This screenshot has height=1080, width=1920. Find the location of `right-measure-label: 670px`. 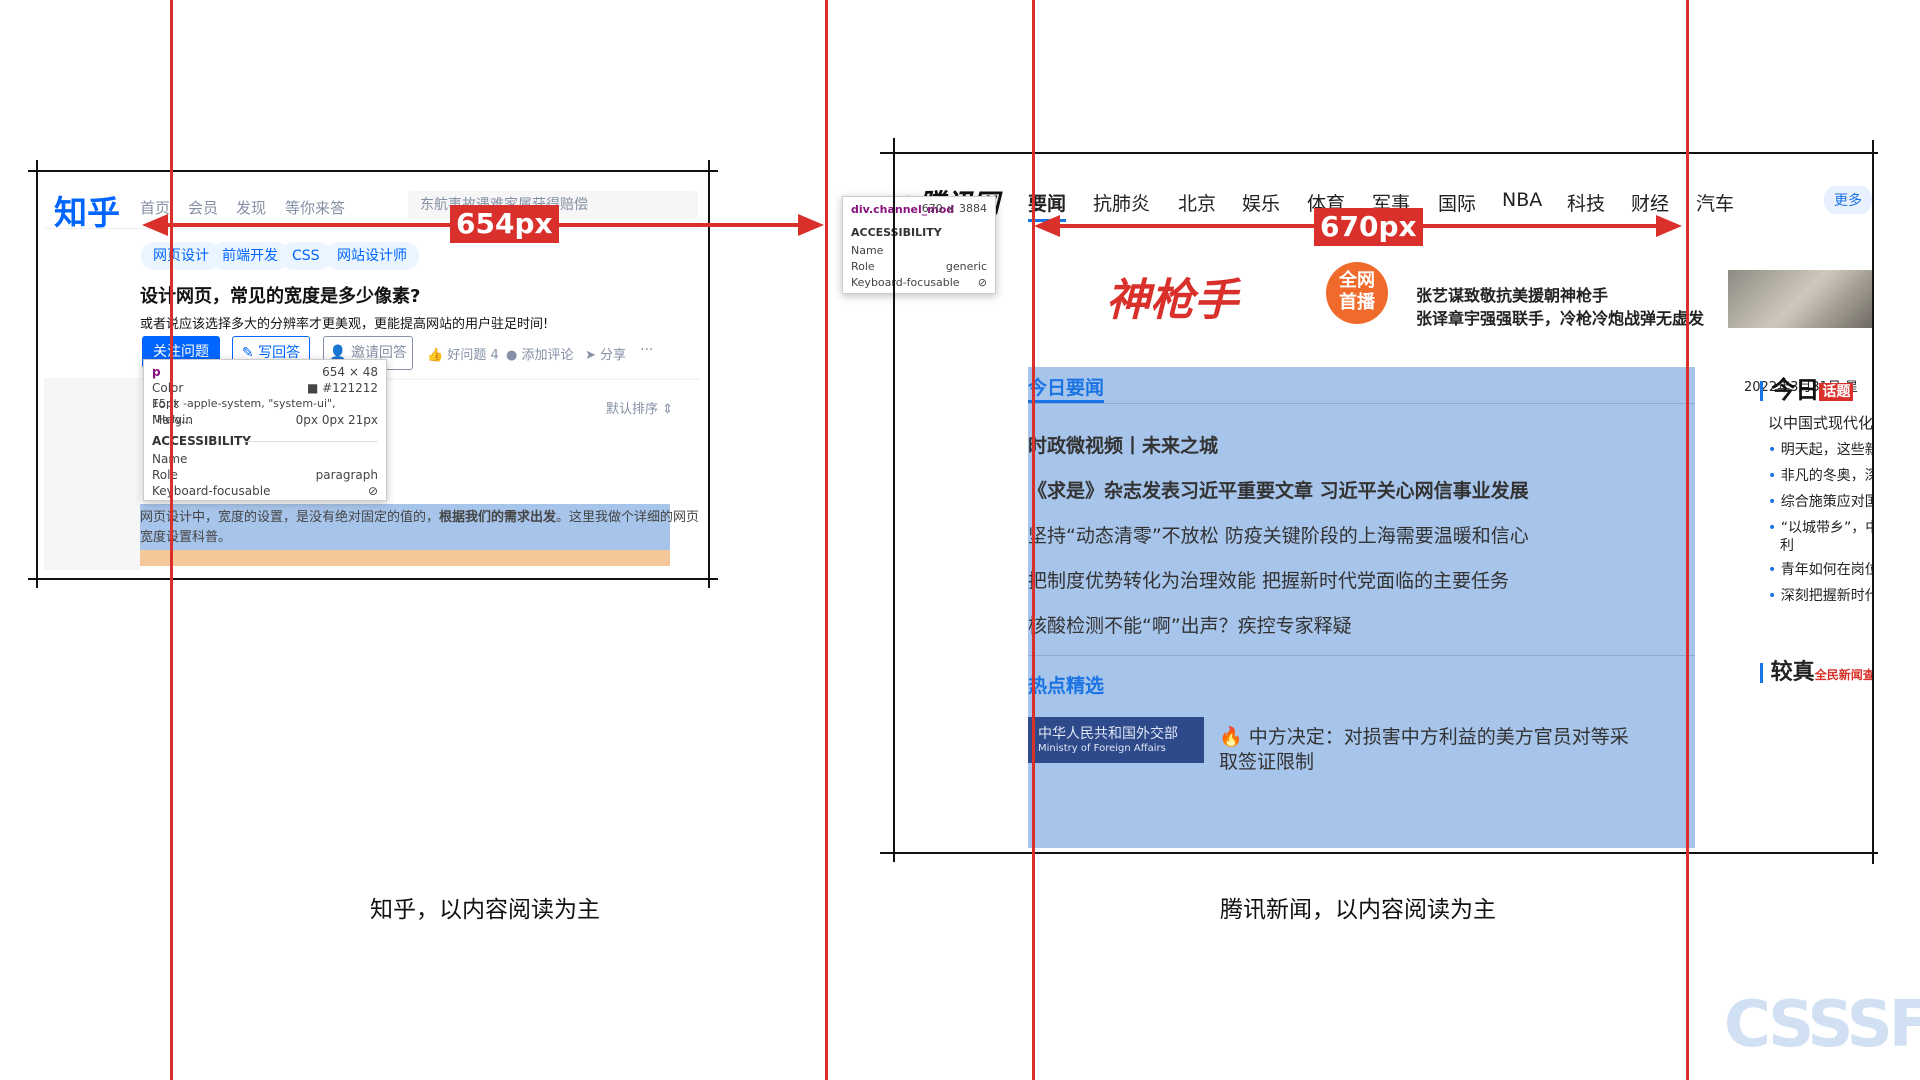

right-measure-label: 670px is located at coordinates (1368, 227).